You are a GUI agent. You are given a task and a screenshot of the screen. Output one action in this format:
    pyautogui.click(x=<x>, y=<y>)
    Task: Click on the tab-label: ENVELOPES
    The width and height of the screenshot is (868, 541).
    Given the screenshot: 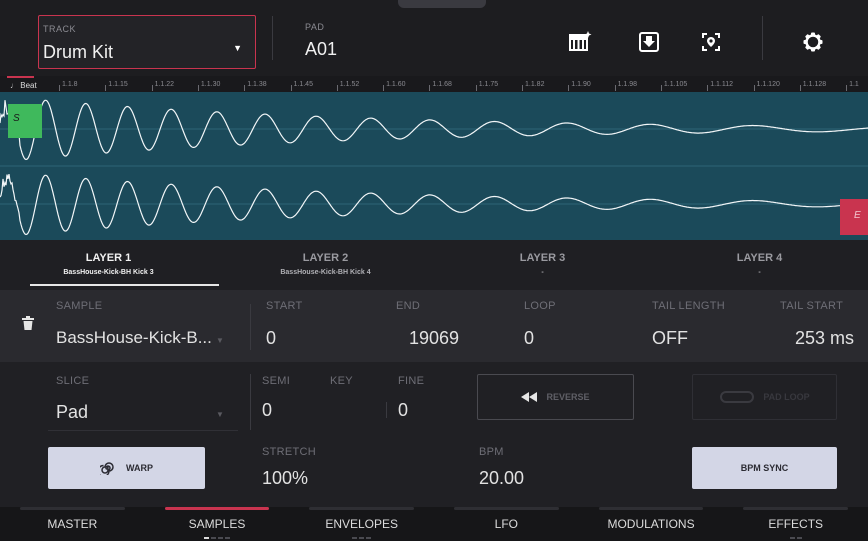 What is the action you would take?
    pyautogui.click(x=361, y=524)
    